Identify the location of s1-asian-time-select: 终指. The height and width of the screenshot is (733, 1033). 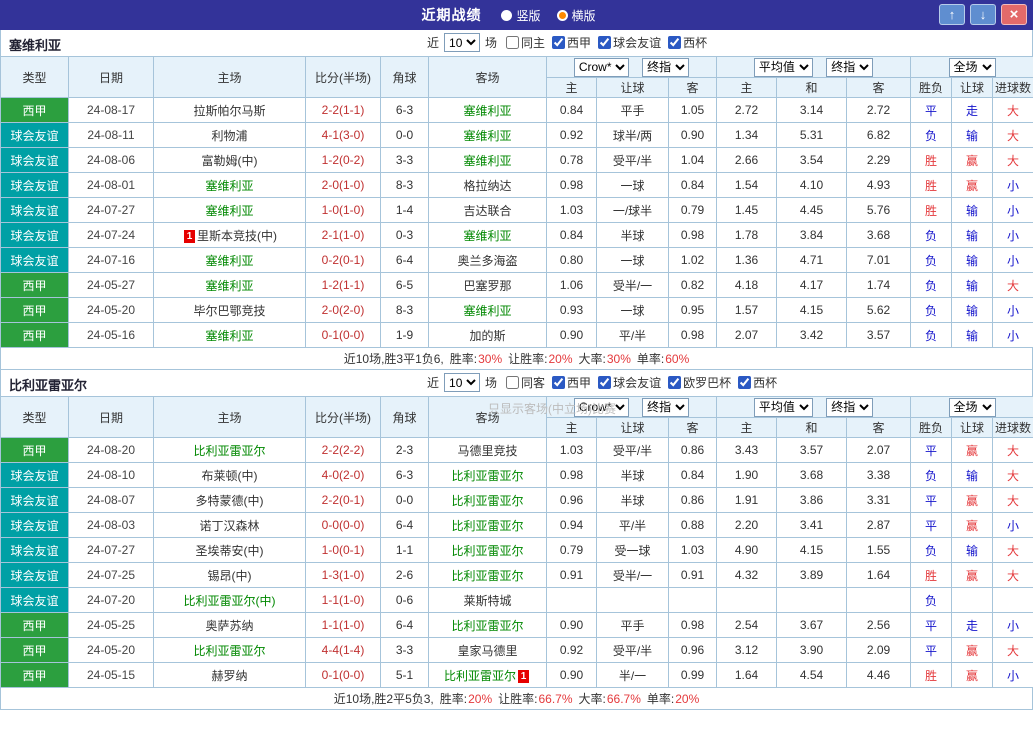
(666, 407).